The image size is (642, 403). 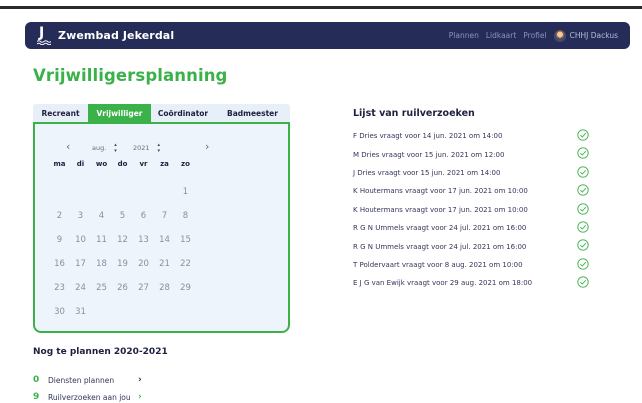 What do you see at coordinates (501, 35) in the screenshot?
I see `nav-link-lidkaart: Lidkaart` at bounding box center [501, 35].